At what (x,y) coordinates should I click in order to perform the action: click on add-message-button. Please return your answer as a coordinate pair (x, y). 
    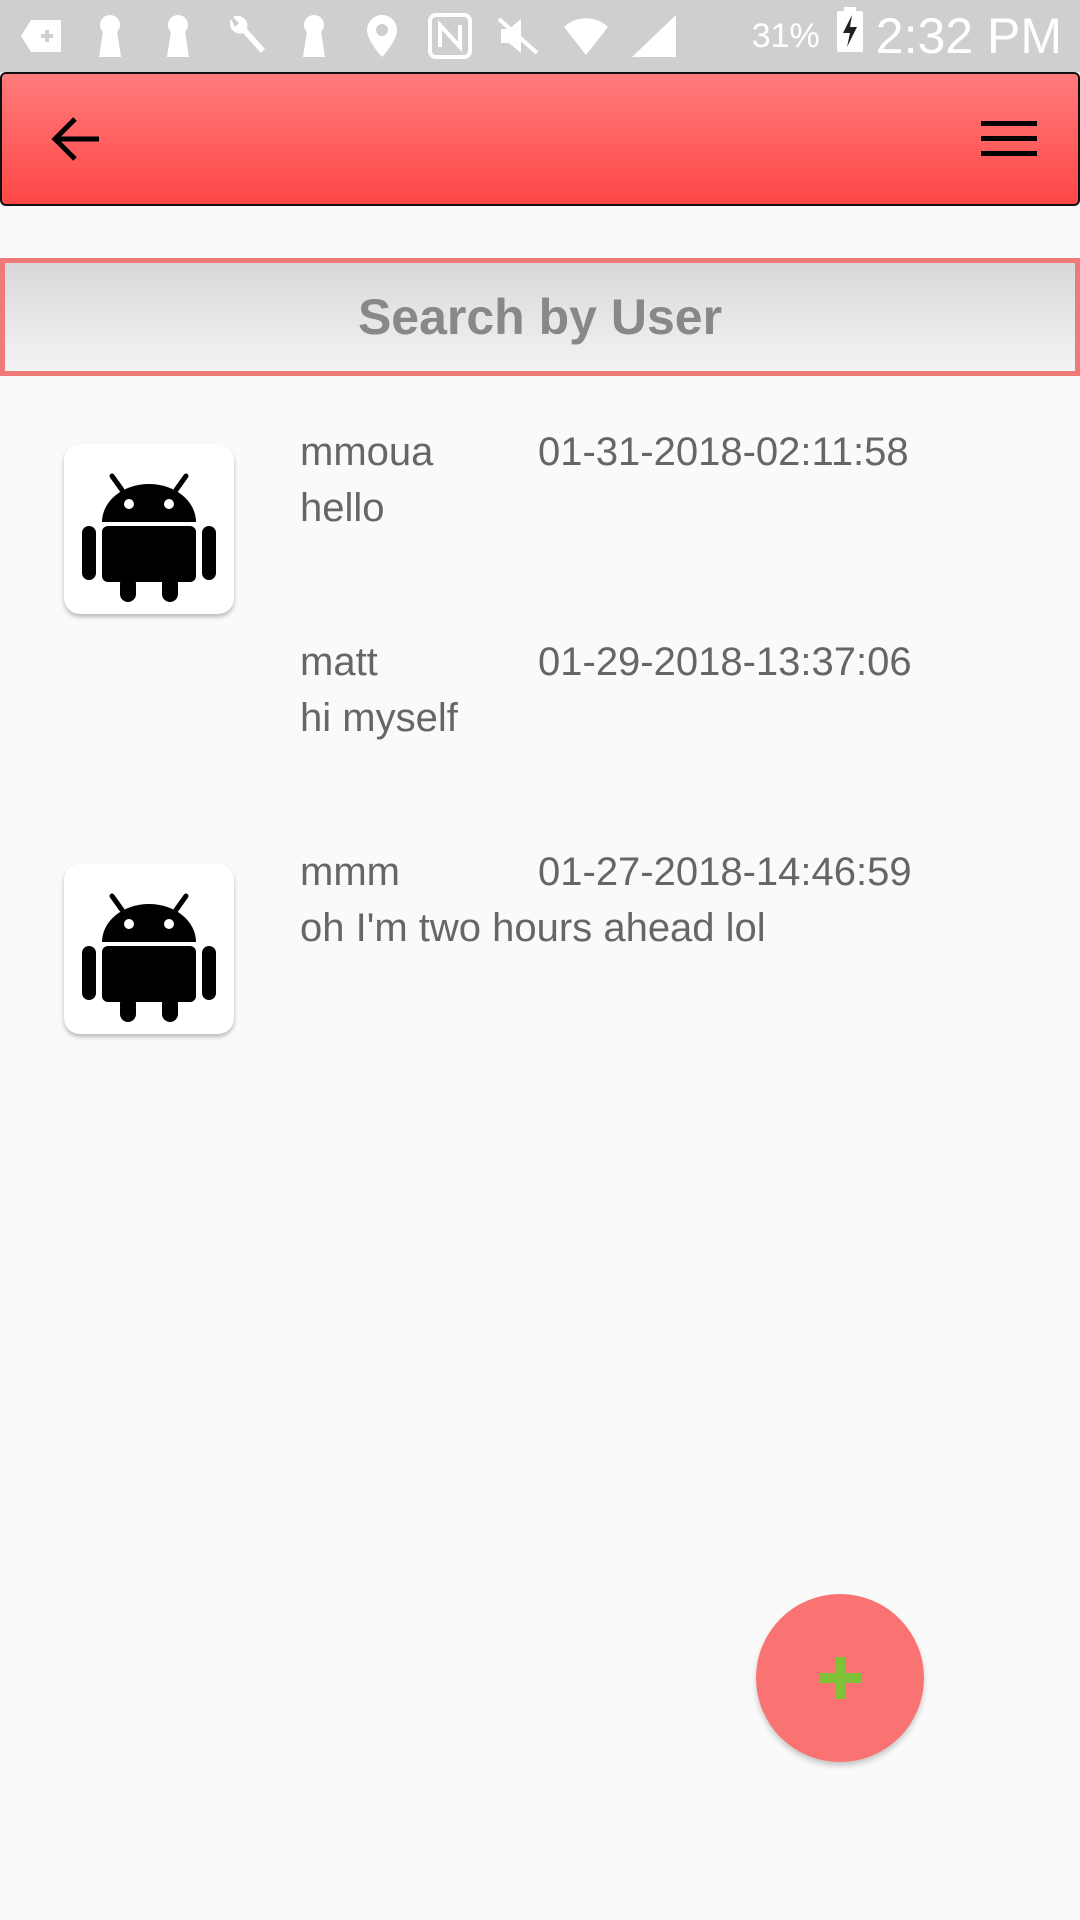
    Looking at the image, I should click on (840, 1678).